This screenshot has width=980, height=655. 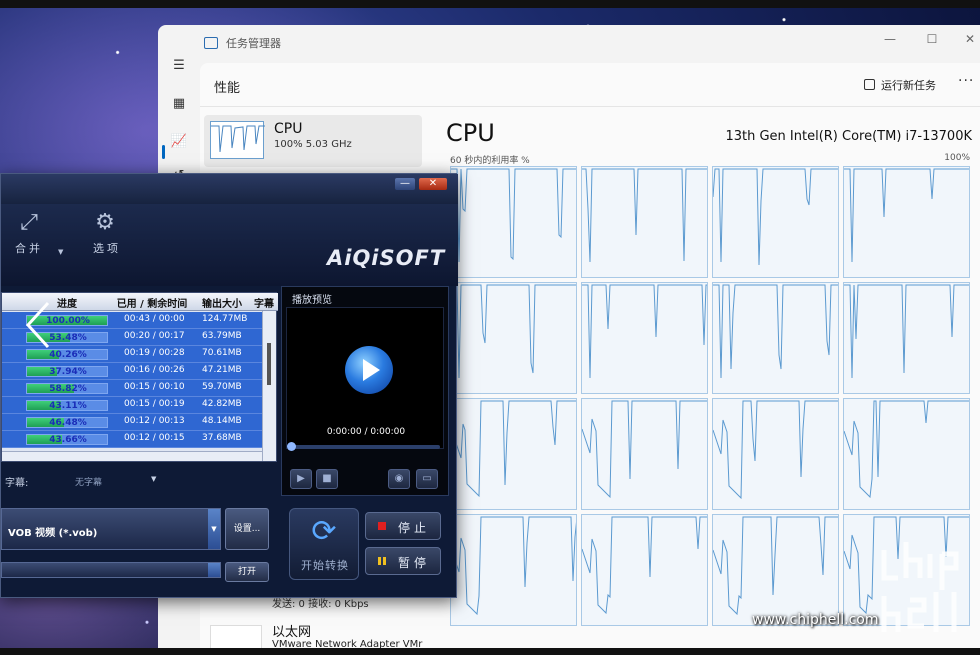 I want to click on sidebar-item-ethernet: 以太网, so click(x=291, y=630).